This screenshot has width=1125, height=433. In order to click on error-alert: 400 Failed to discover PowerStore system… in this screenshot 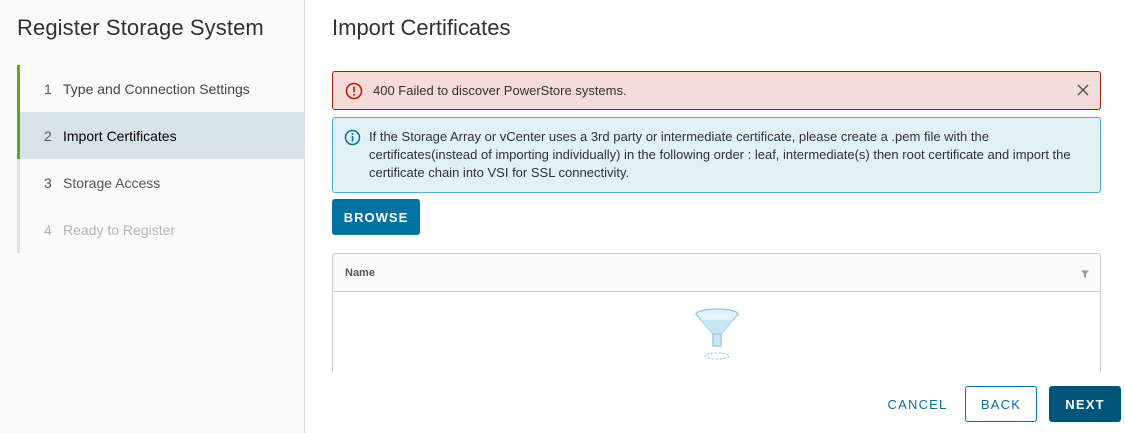, I will do `click(716, 90)`.